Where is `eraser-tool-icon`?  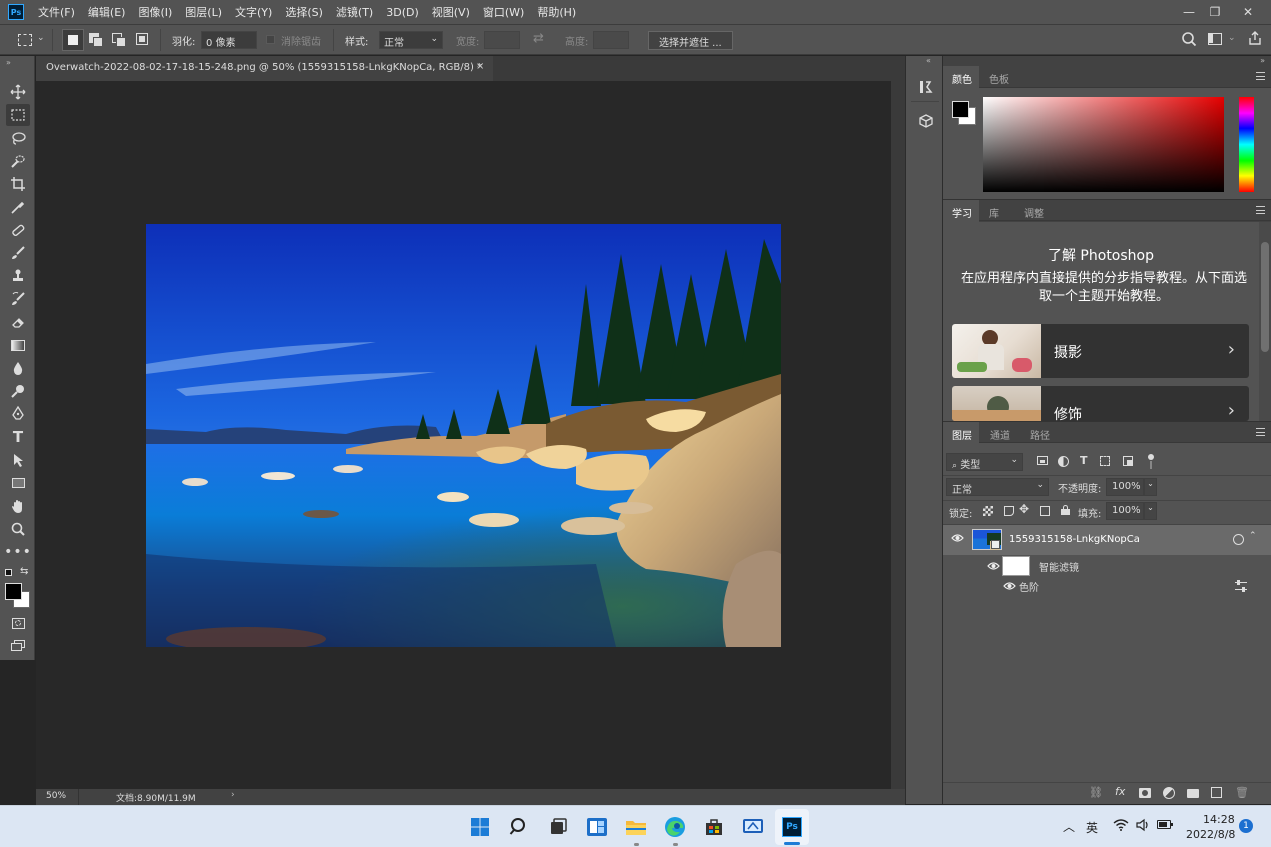 eraser-tool-icon is located at coordinates (18, 322).